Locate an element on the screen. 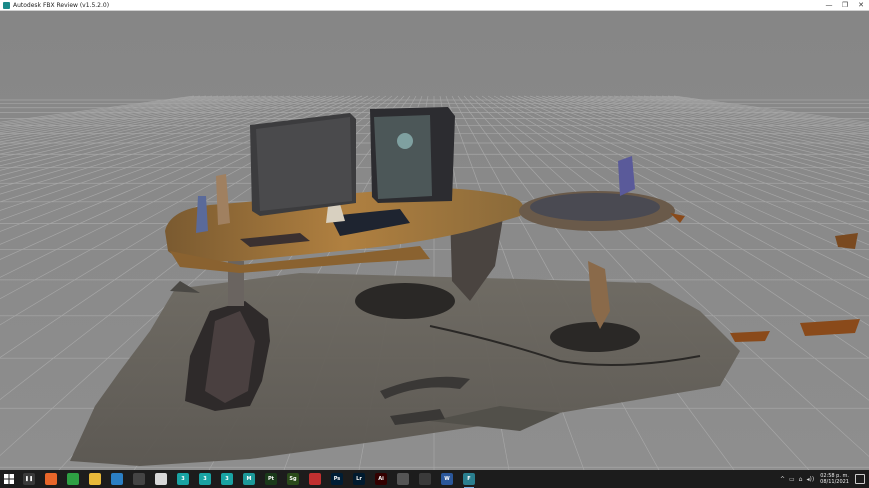 This screenshot has width=869, height=488. taskbar-file-explorer-icon is located at coordinates (95, 479).